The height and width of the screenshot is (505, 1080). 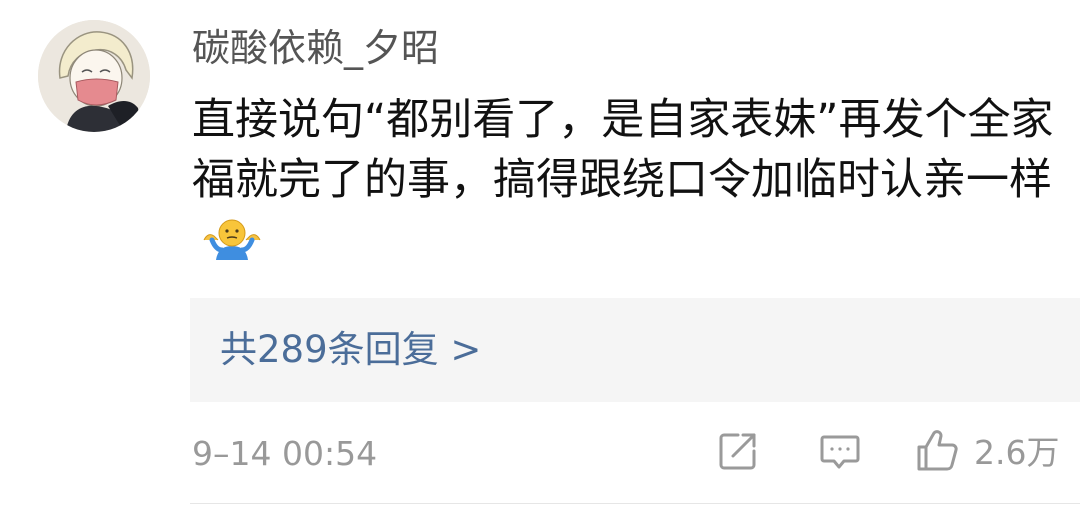 I want to click on like-button: 2.6万, so click(x=986, y=453).